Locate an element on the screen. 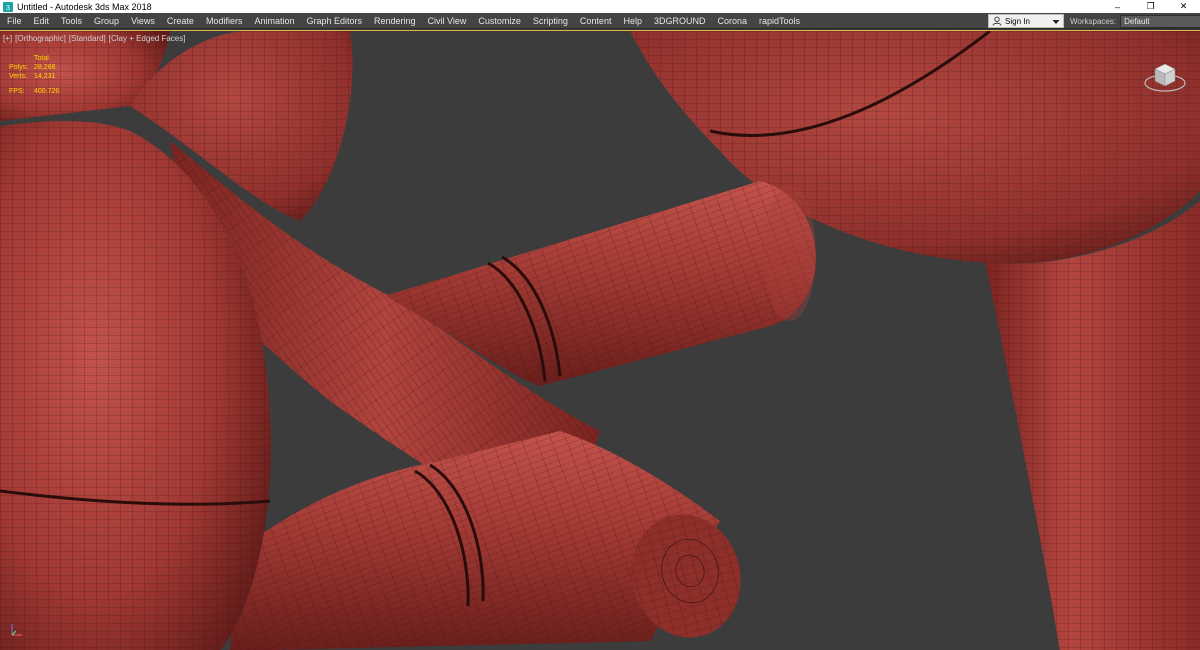 This screenshot has height=650, width=1200. stats-header: Total is located at coordinates (41, 58).